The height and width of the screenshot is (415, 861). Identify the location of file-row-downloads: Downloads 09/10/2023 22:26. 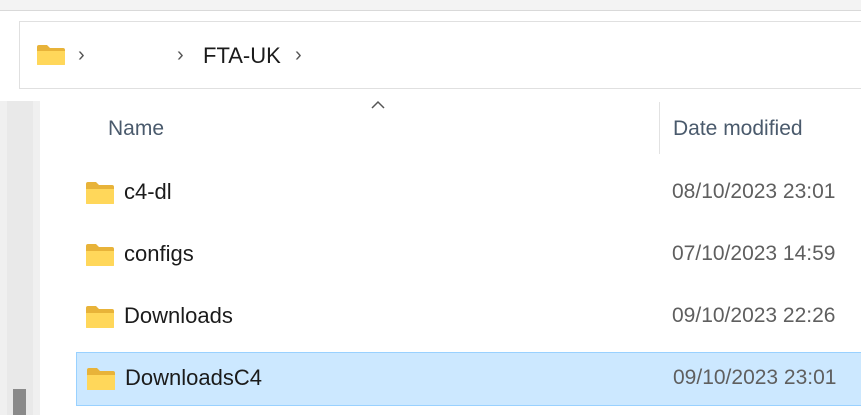
(468, 318).